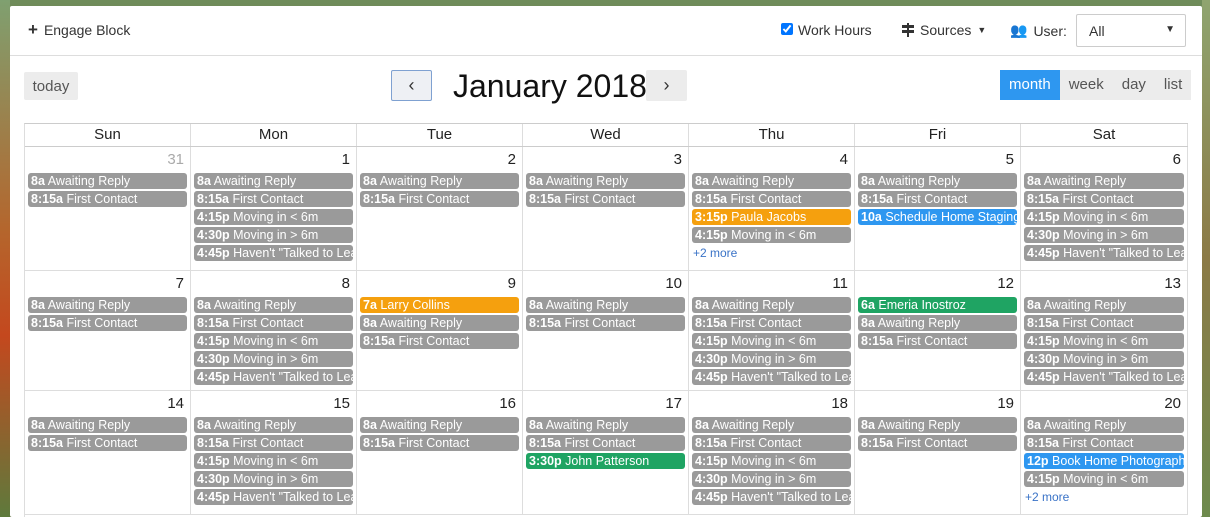 This screenshot has width=1210, height=517. What do you see at coordinates (175, 159) in the screenshot?
I see `day-number: 31` at bounding box center [175, 159].